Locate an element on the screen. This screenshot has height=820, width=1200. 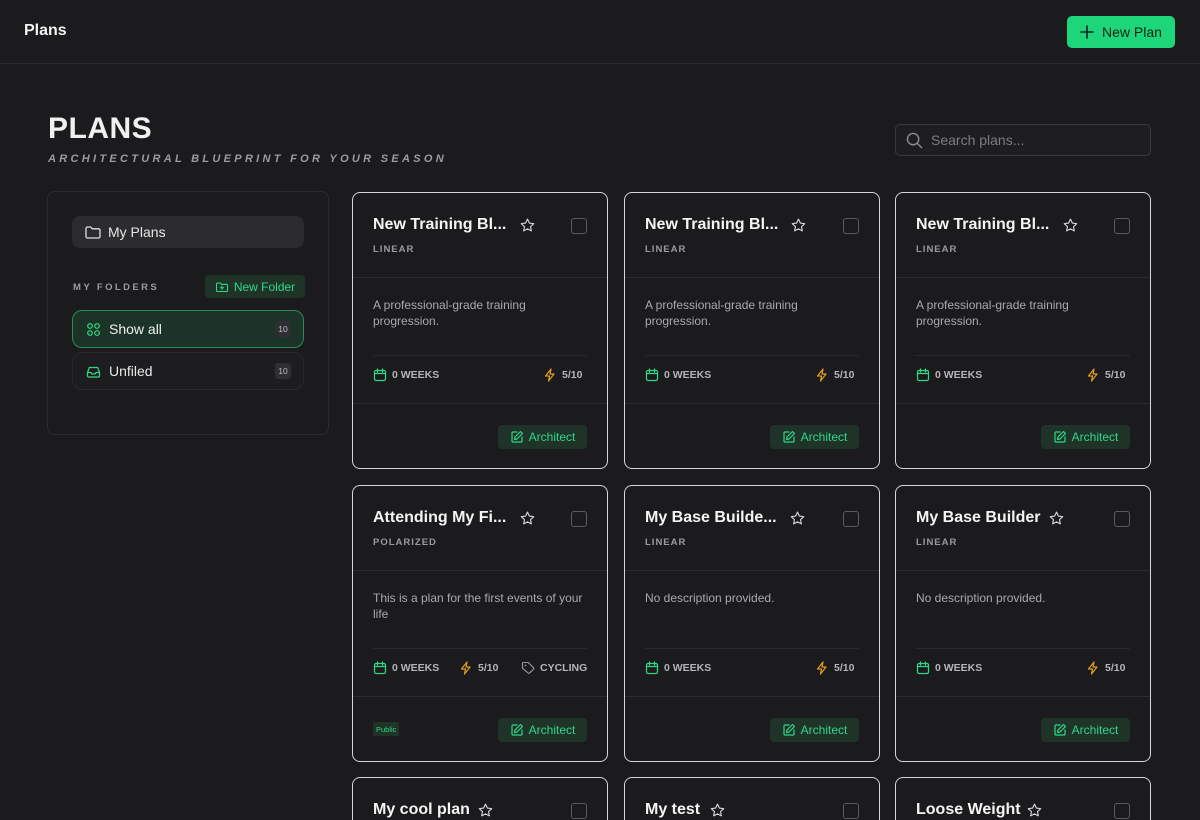
plan-card: My cool plan is located at coordinates (480, 798).